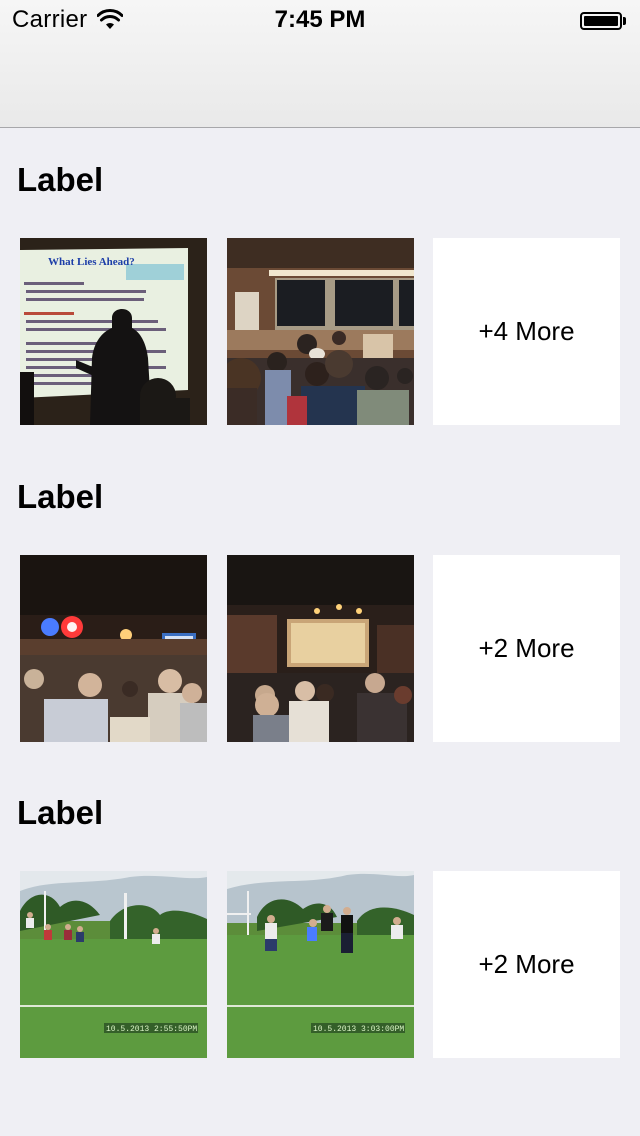 The width and height of the screenshot is (640, 1136). I want to click on photo-thumbnail-lecture-hall, so click(320, 331).